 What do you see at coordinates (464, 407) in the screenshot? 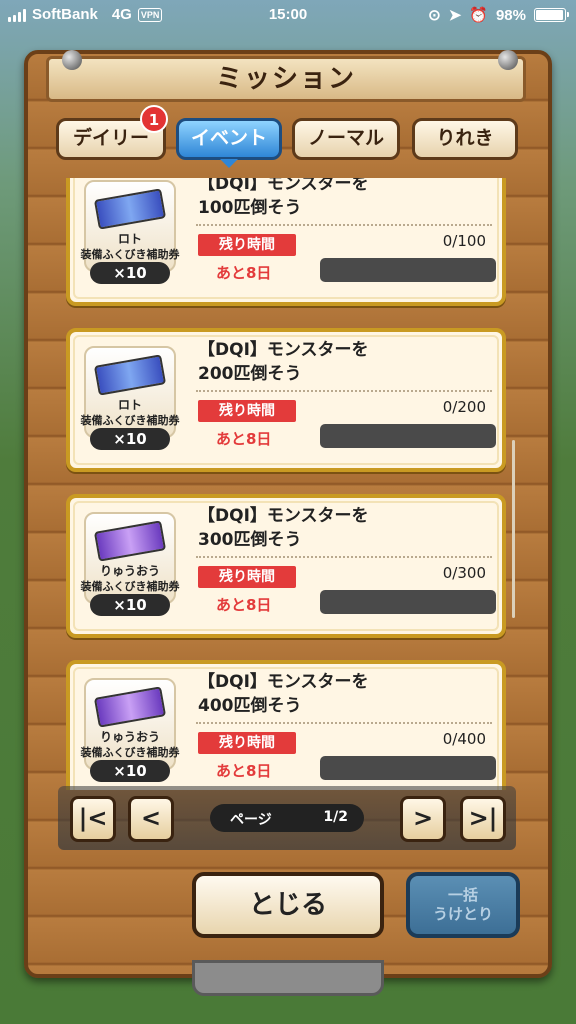
I see `progress-count: 0/200` at bounding box center [464, 407].